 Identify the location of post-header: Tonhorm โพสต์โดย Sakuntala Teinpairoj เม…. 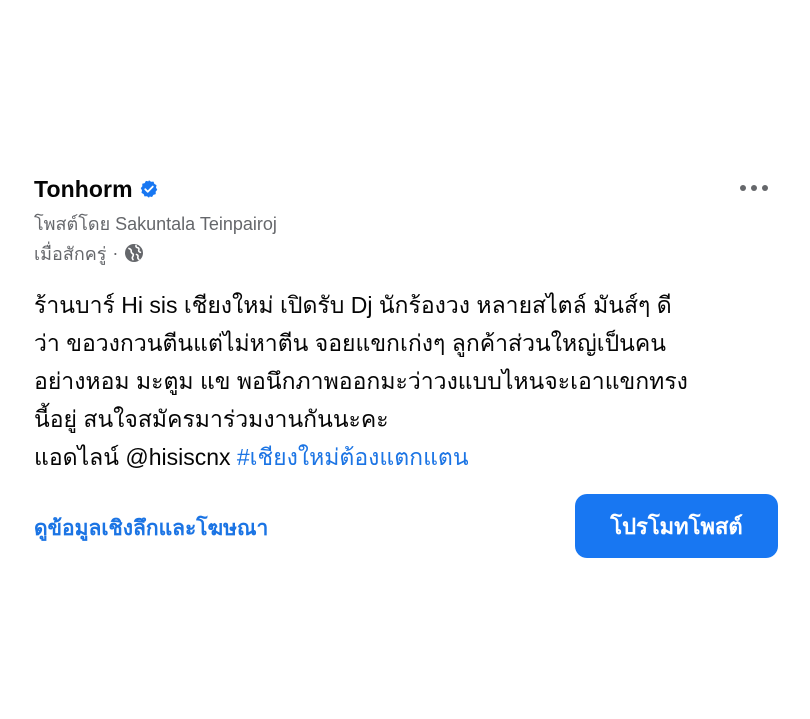
(405, 219).